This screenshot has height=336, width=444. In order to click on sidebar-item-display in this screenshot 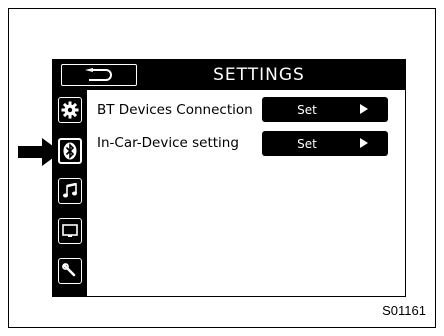, I will do `click(70, 231)`.